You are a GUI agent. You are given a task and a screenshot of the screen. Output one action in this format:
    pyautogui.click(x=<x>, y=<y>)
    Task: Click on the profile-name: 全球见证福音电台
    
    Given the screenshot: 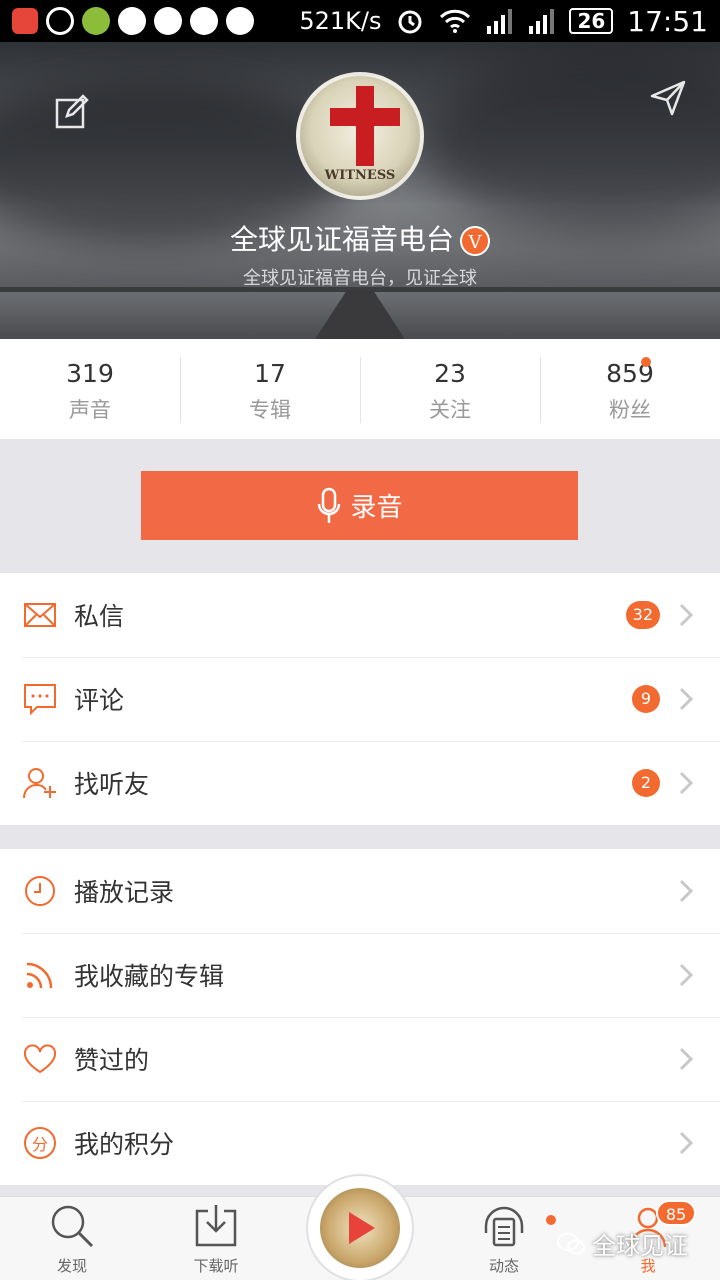 What is the action you would take?
    pyautogui.click(x=341, y=239)
    